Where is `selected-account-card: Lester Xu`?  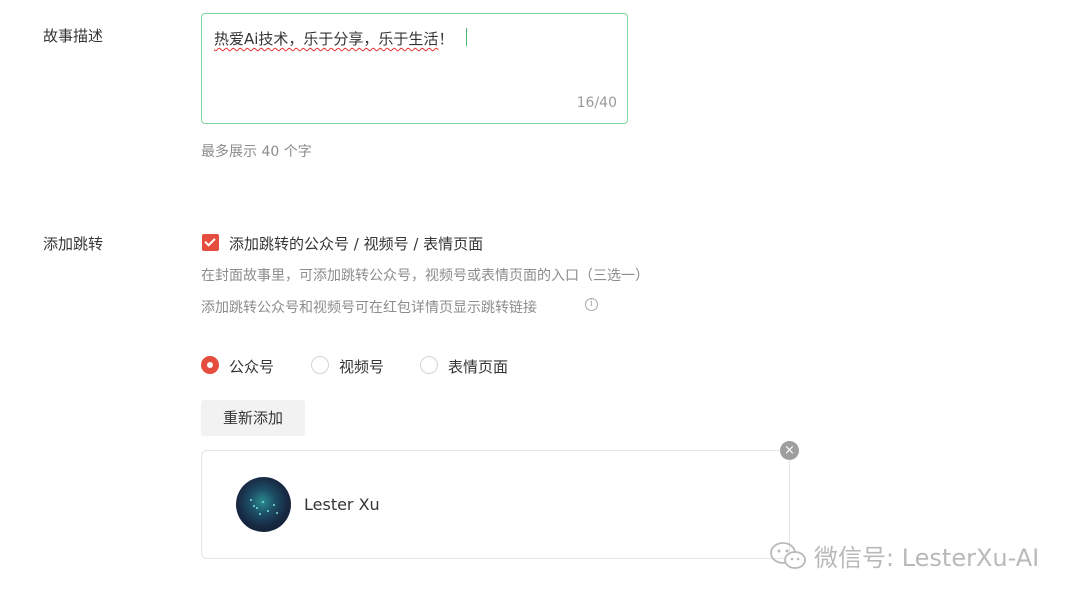 selected-account-card: Lester Xu is located at coordinates (495, 504).